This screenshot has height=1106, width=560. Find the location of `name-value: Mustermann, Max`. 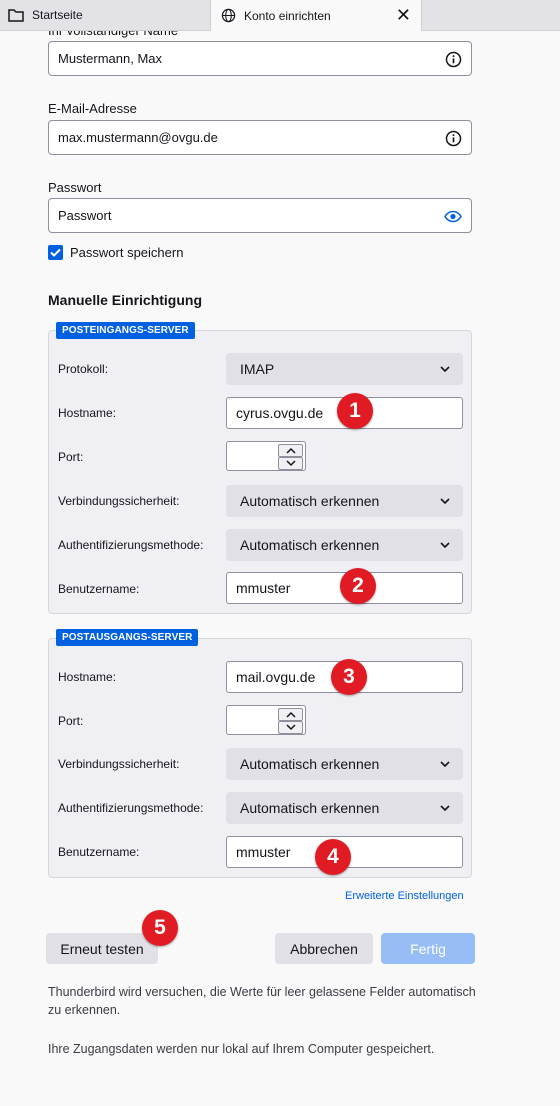

name-value: Mustermann, Max is located at coordinates (110, 58).